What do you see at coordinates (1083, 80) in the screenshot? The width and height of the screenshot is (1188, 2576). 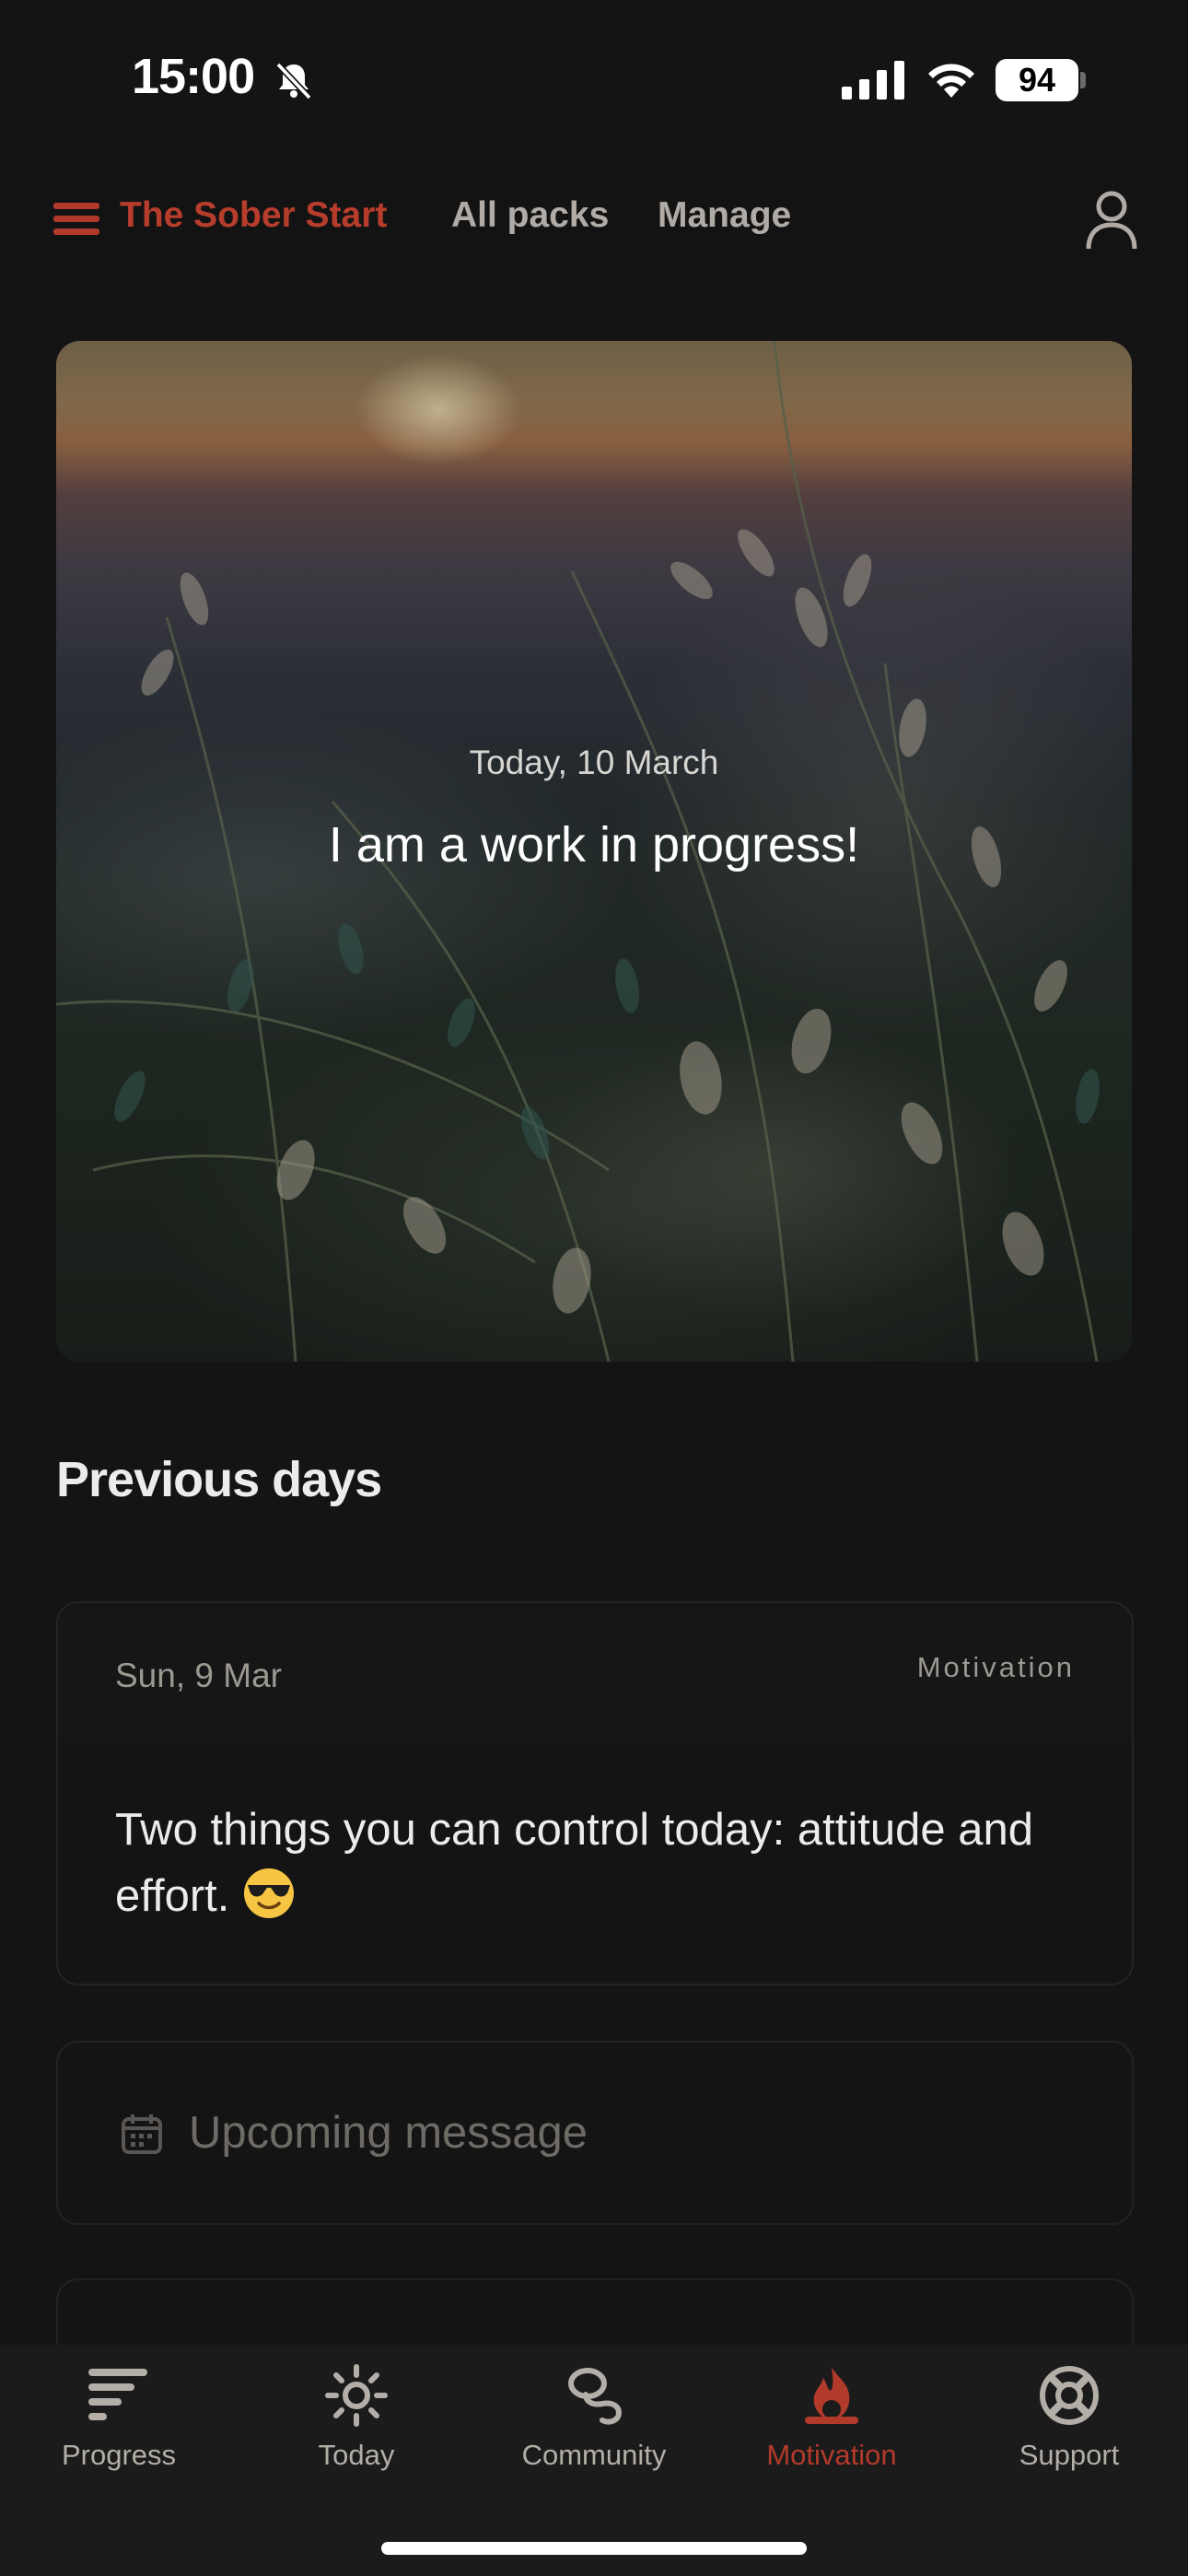 I see `battery-tip` at bounding box center [1083, 80].